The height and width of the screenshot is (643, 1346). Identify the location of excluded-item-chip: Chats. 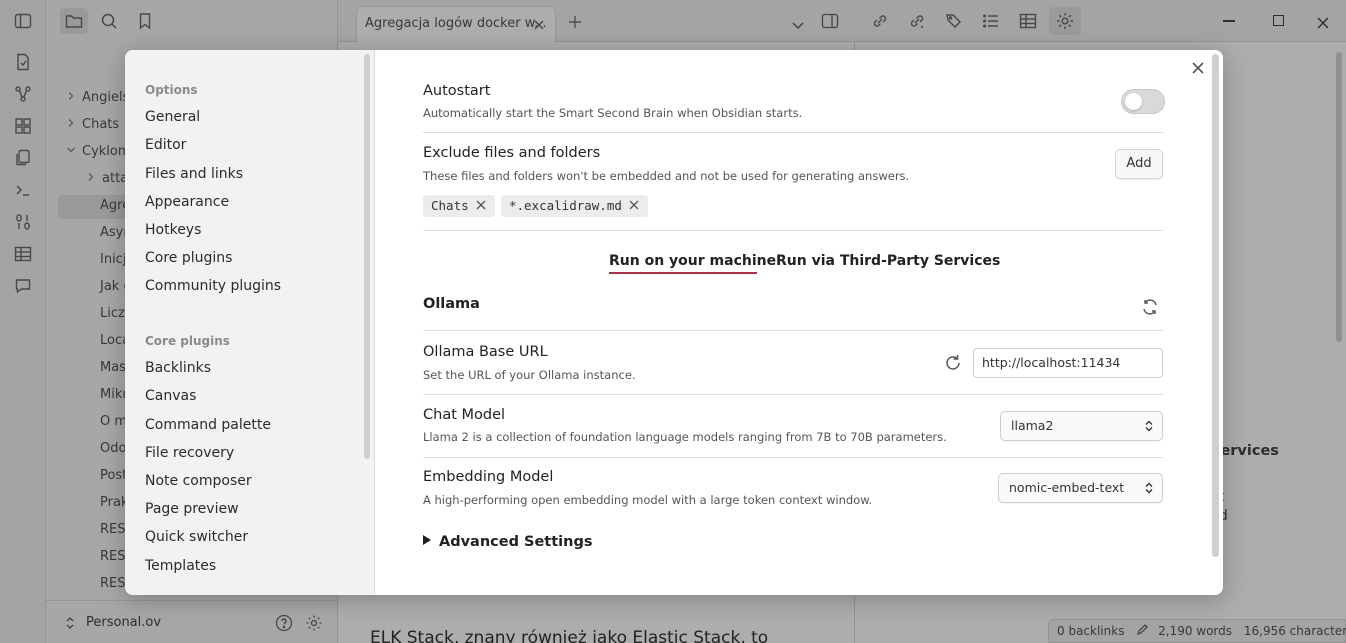
(459, 206).